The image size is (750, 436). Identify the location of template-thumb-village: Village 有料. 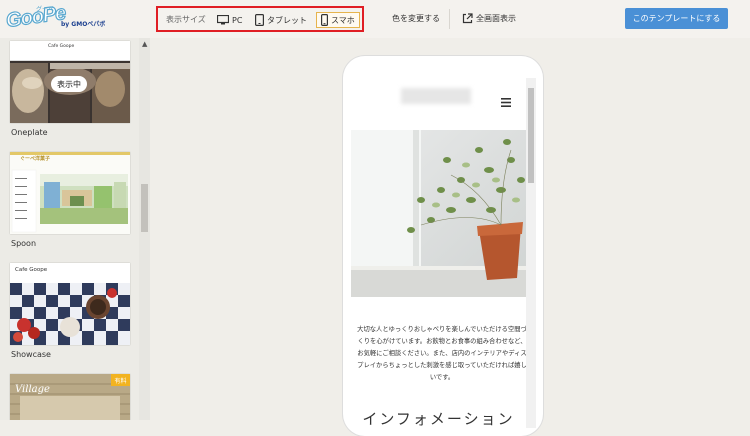
(70, 397).